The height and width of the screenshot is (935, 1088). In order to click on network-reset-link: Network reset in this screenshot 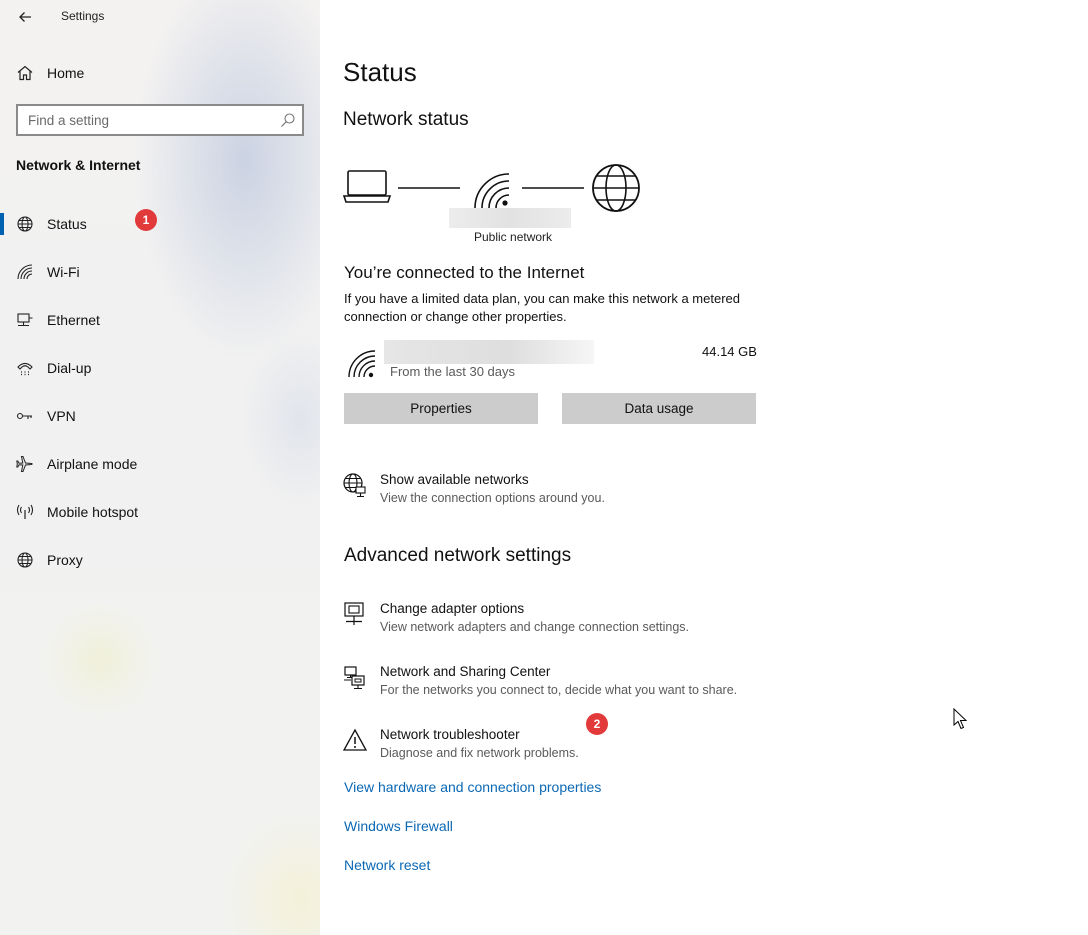, I will do `click(387, 865)`.